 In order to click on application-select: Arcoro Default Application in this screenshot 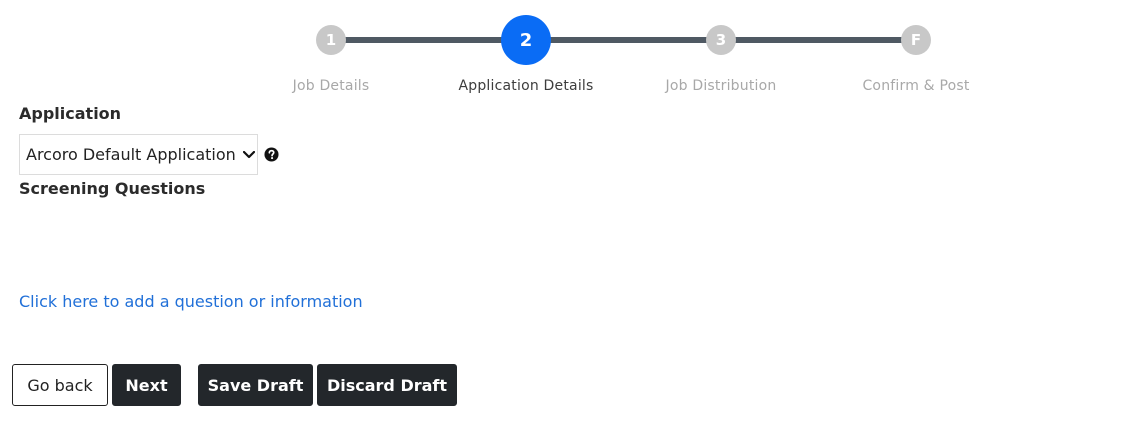, I will do `click(138, 154)`.